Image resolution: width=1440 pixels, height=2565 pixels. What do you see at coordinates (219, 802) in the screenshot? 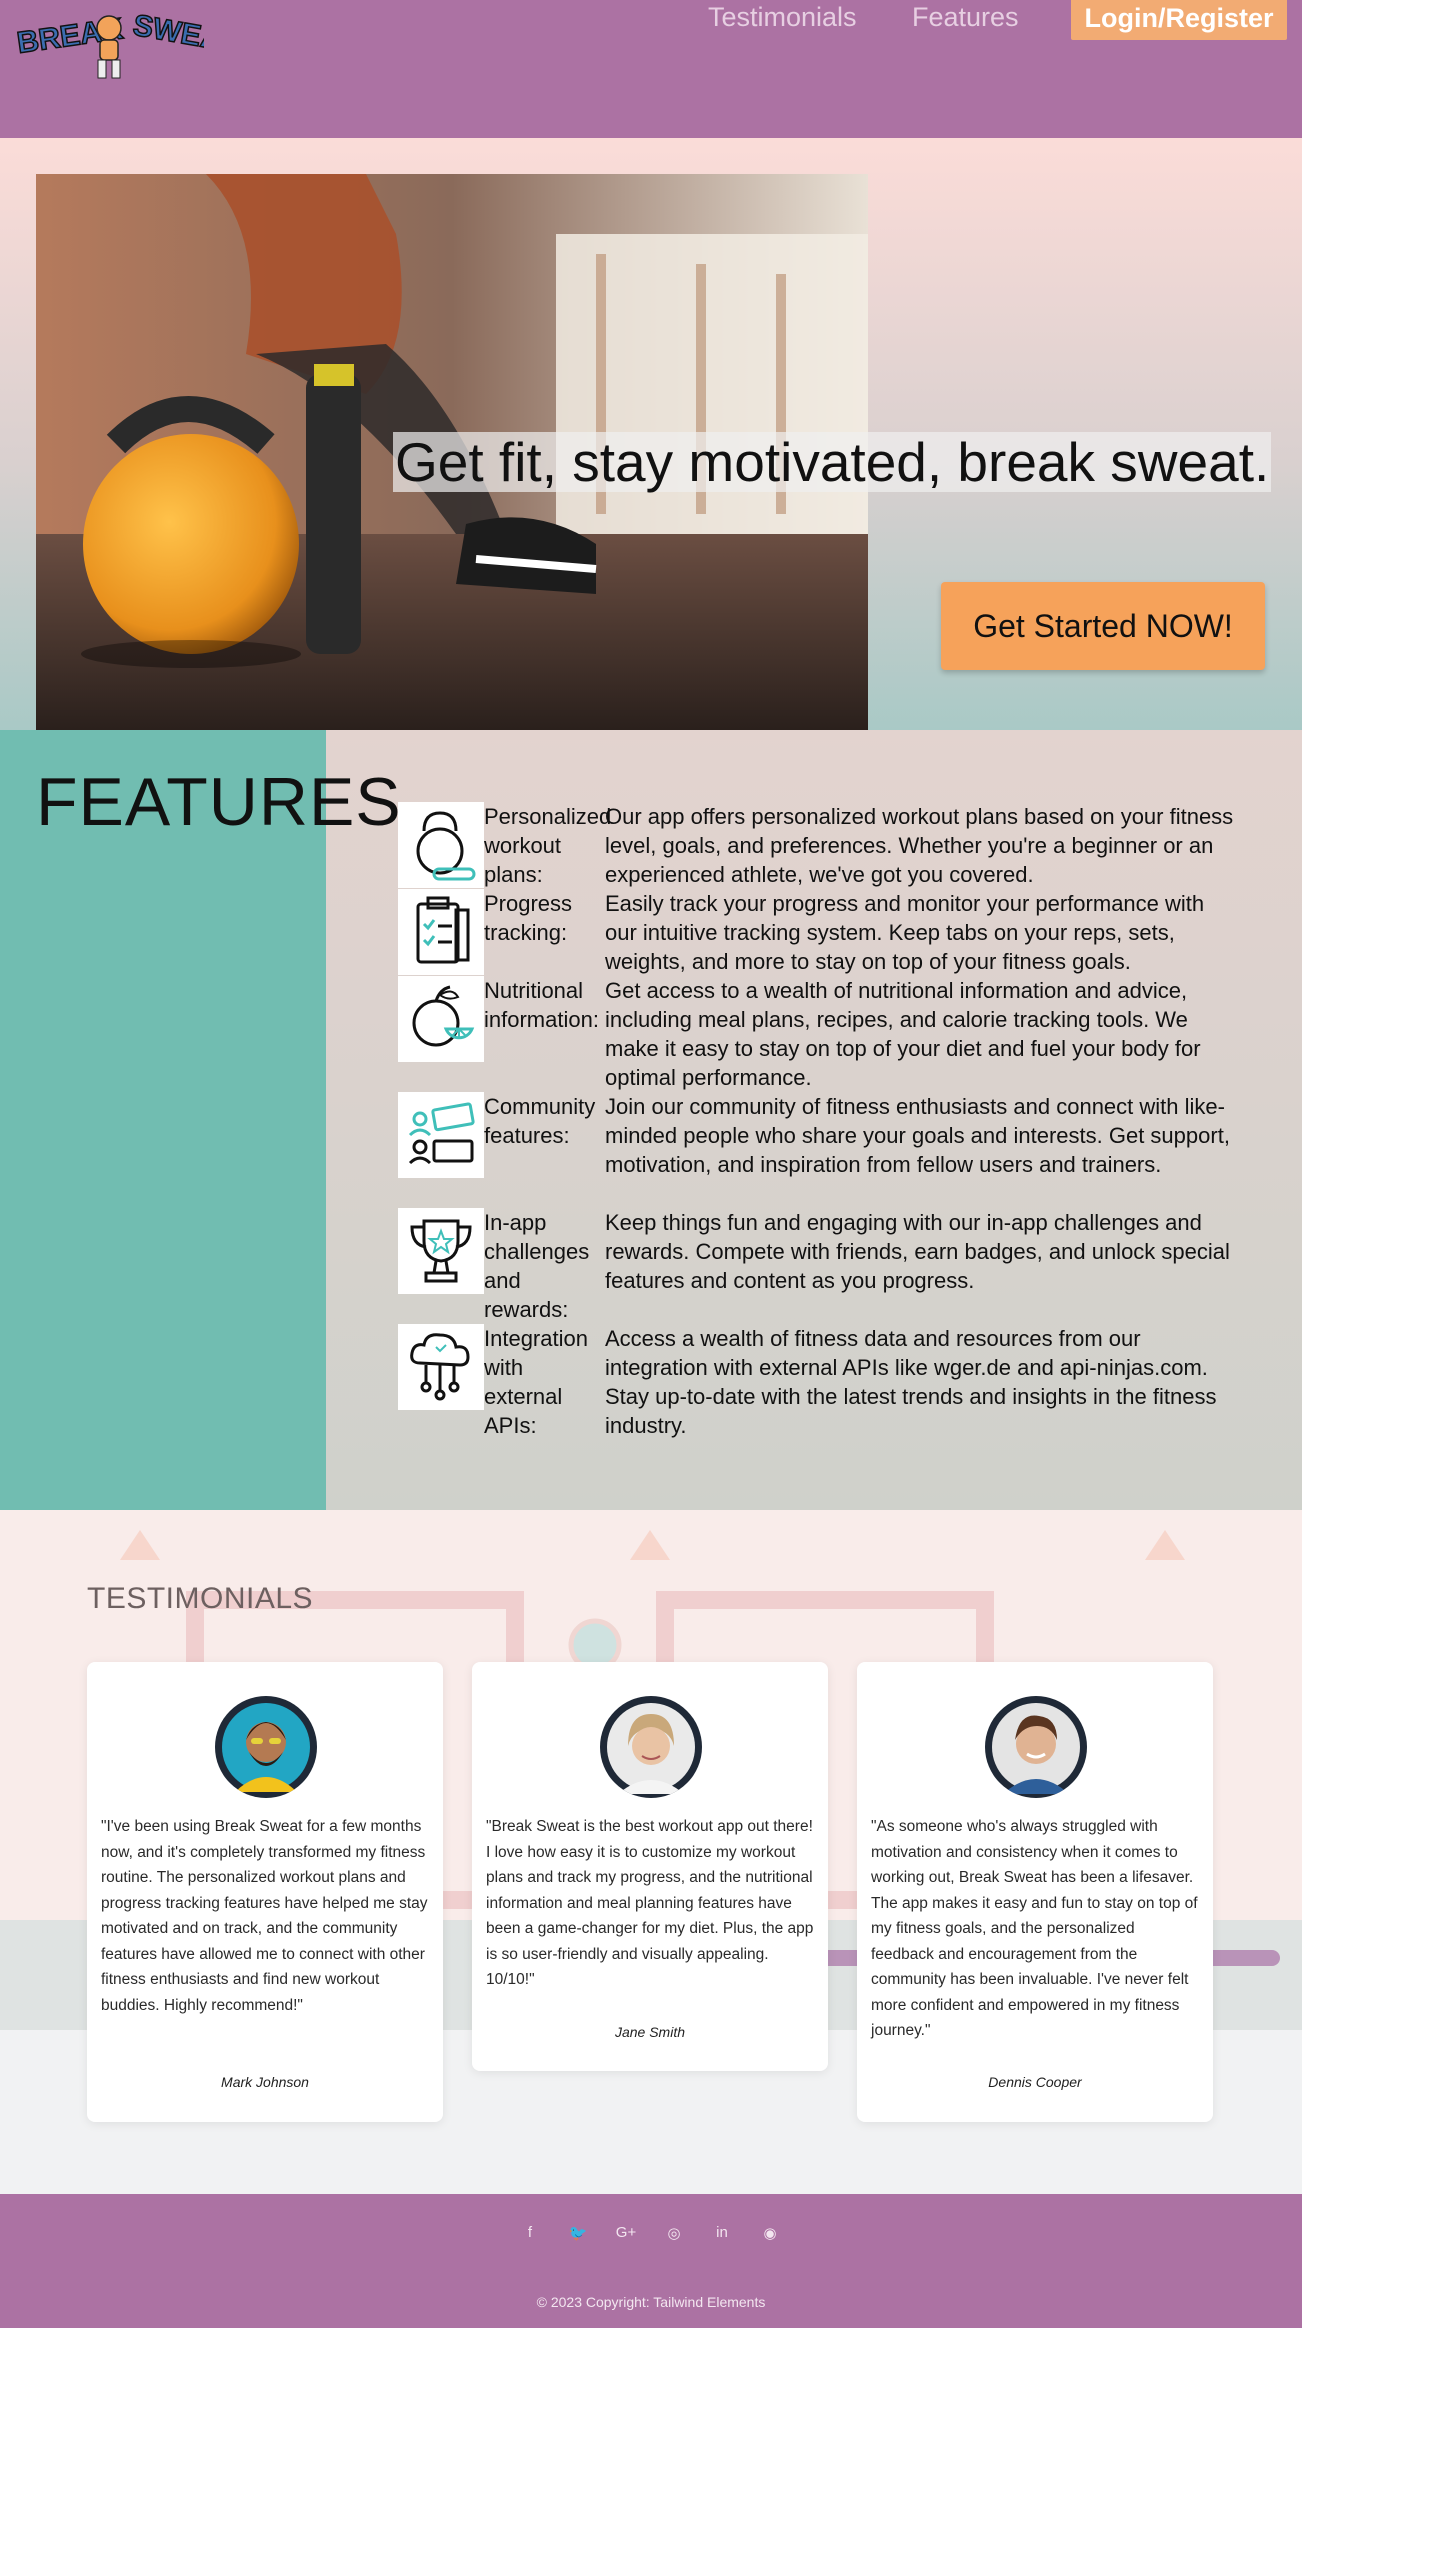
I see `features-heading: FEATURES` at bounding box center [219, 802].